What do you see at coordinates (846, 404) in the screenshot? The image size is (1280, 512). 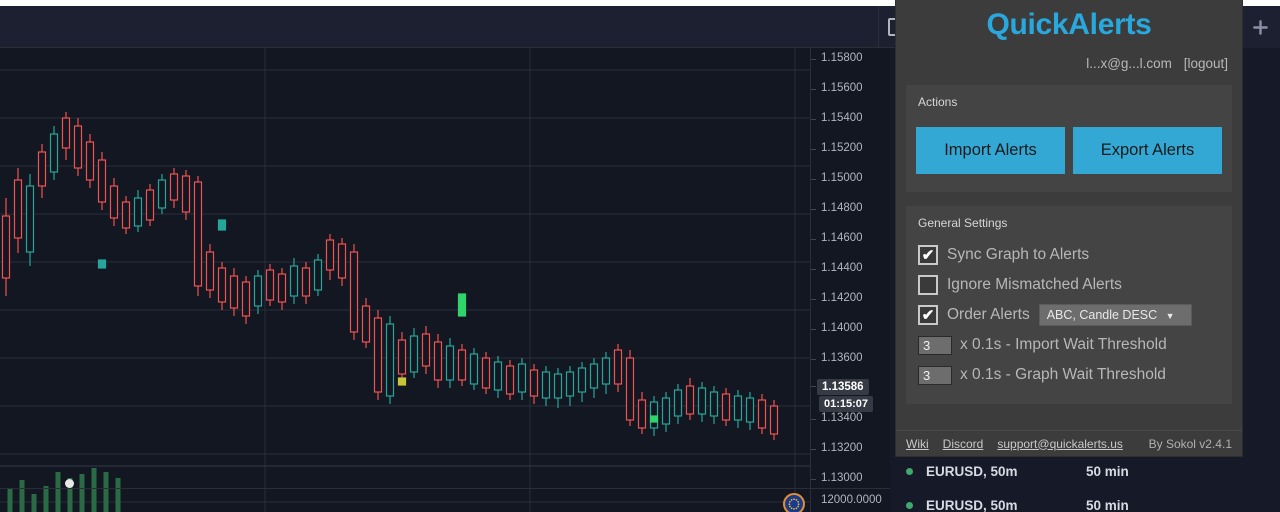 I see `candle-countdown-badge: 01:15:07` at bounding box center [846, 404].